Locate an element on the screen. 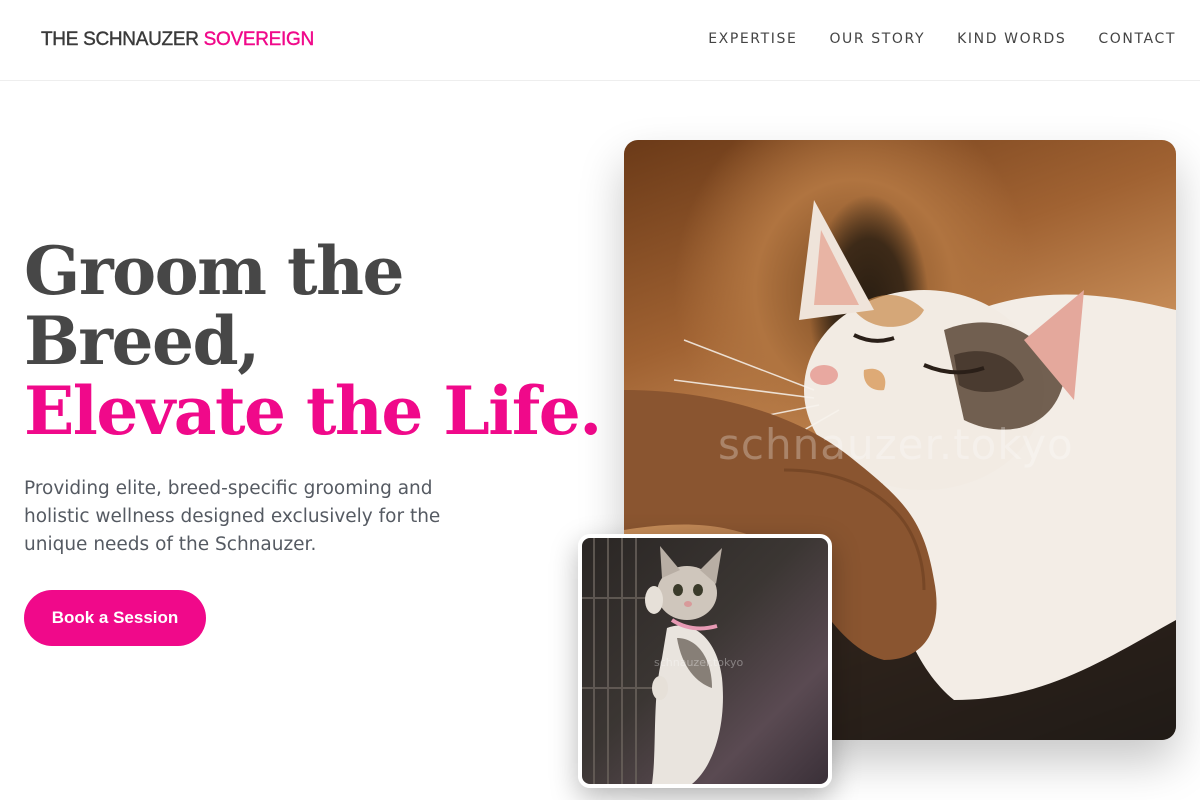 The height and width of the screenshot is (800, 1200). headline-line-3: Elevate the Life. is located at coordinates (313, 411).